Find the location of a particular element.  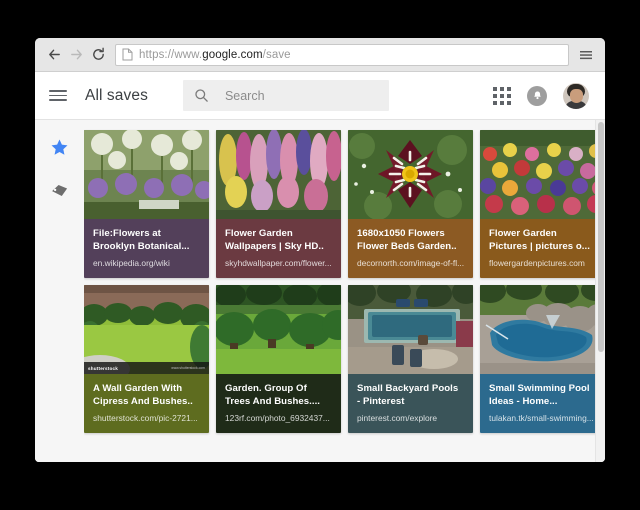

vertical-scrollbar is located at coordinates (600, 291).